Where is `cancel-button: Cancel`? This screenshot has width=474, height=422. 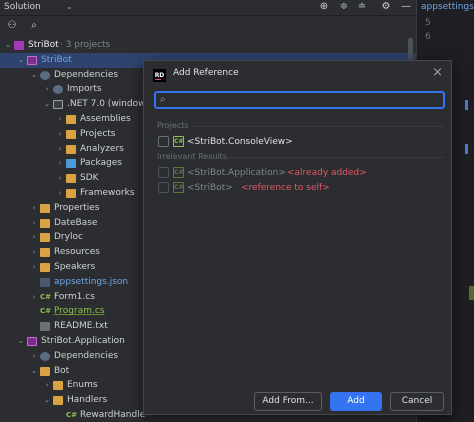
cancel-button: Cancel is located at coordinates (417, 401).